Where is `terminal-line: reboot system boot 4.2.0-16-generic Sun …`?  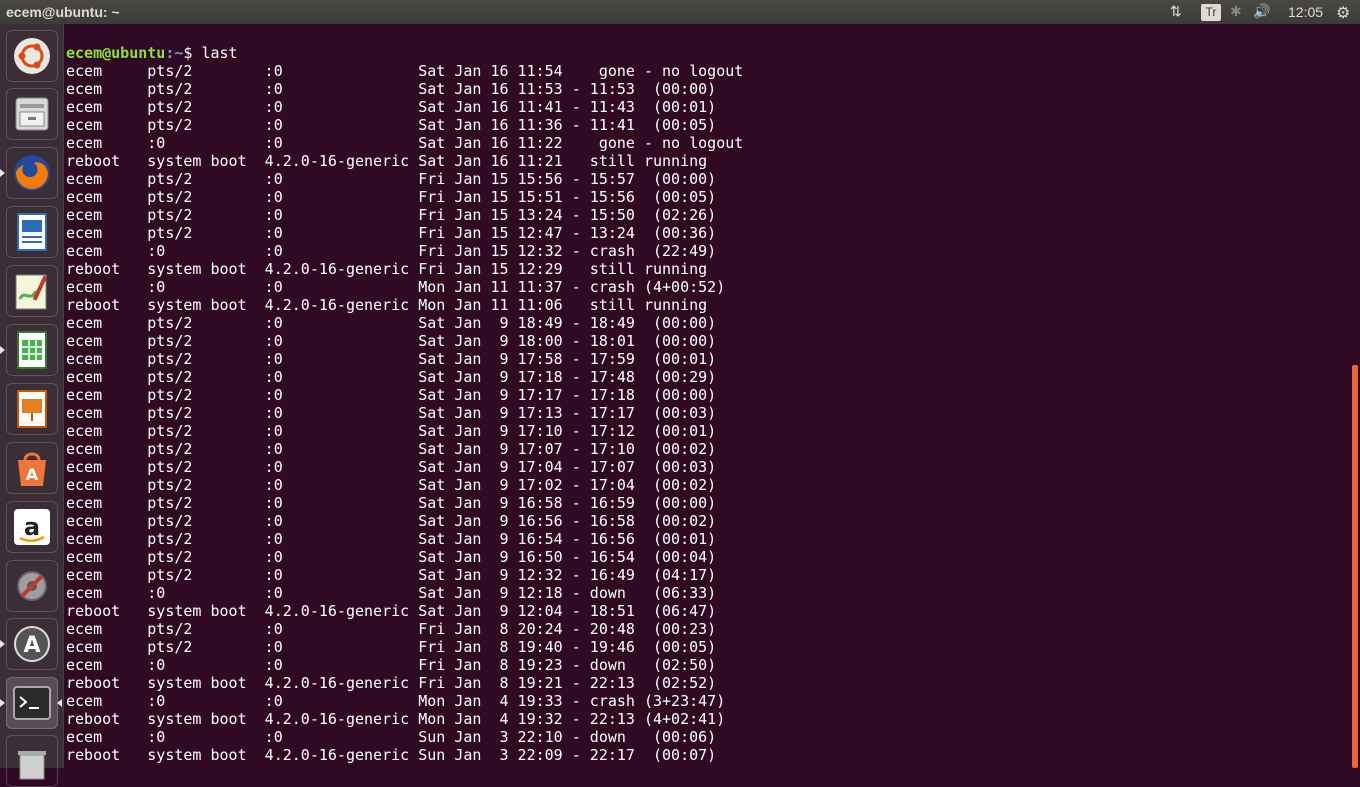
terminal-line: reboot system boot 4.2.0-16-generic Sun … is located at coordinates (391, 755).